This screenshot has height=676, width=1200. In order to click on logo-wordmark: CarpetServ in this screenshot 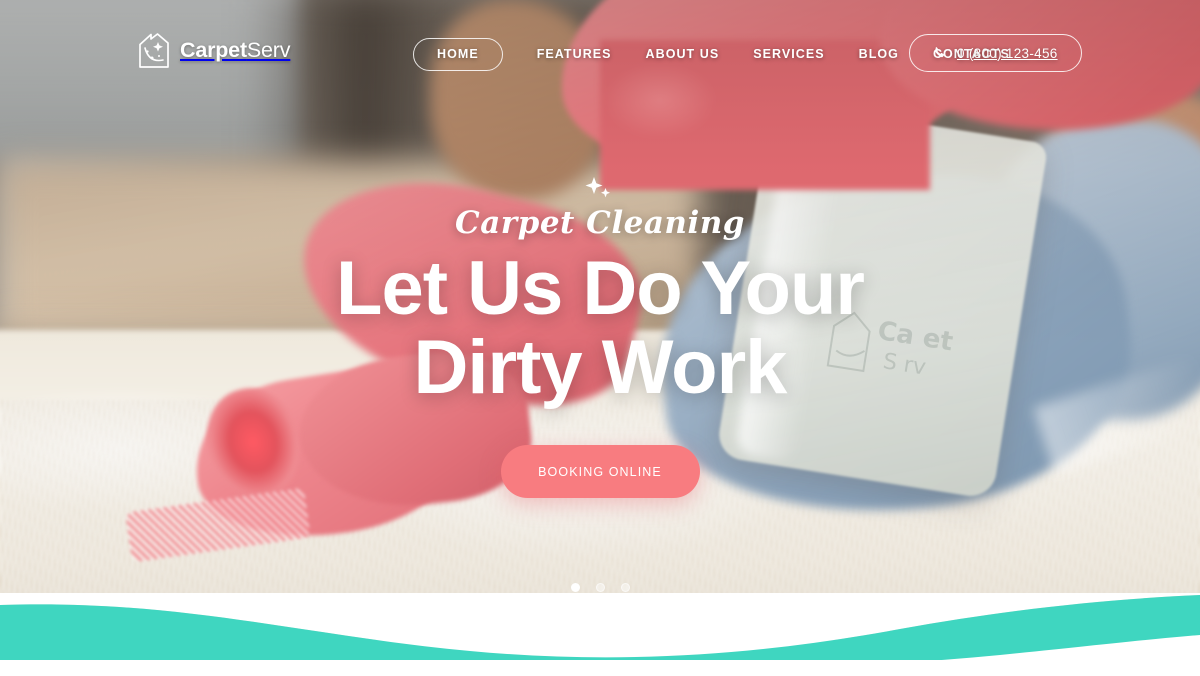, I will do `click(235, 50)`.